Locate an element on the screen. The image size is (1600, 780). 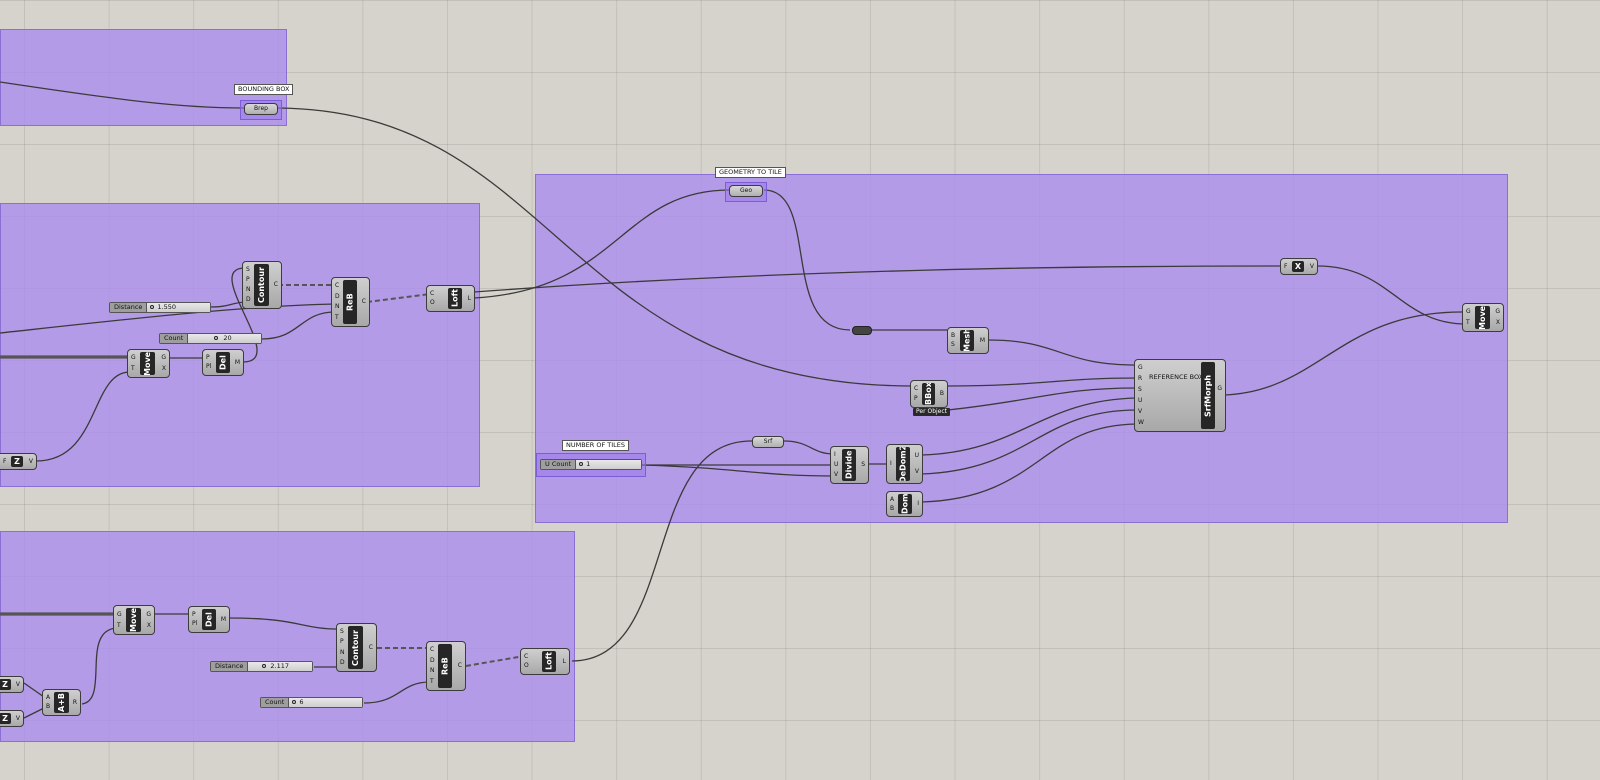
in-u: U is located at coordinates (836, 465).